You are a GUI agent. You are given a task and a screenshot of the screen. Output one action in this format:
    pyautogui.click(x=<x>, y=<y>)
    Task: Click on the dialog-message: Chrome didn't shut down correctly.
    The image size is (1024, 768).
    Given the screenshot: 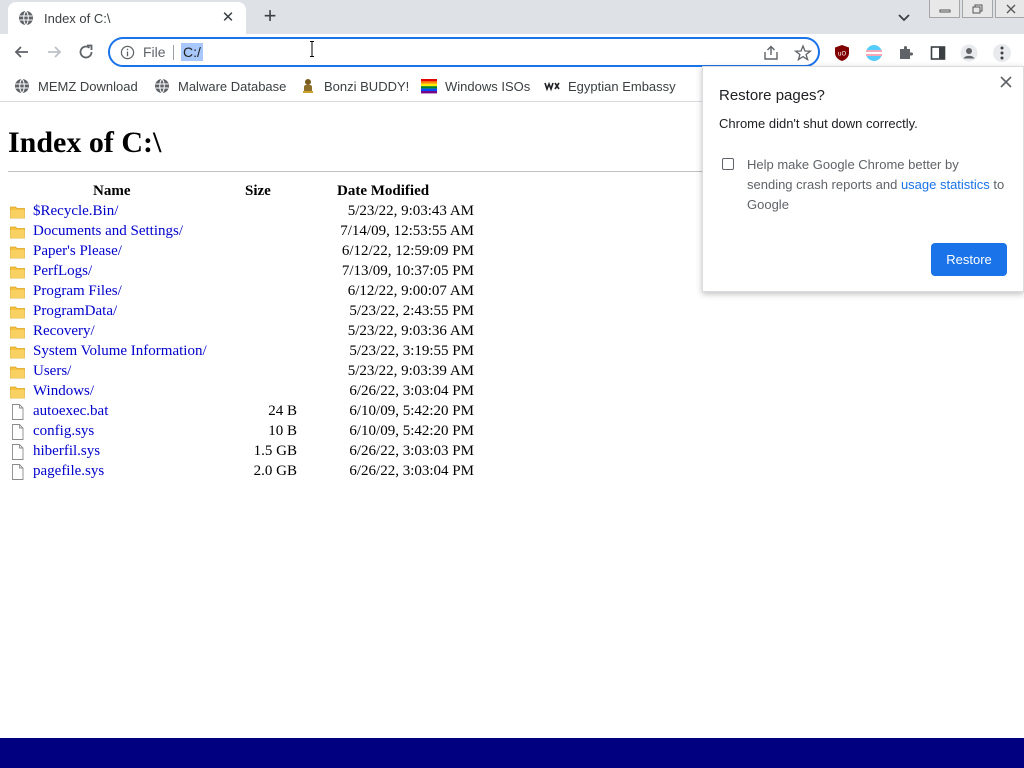 What is the action you would take?
    pyautogui.click(x=818, y=123)
    